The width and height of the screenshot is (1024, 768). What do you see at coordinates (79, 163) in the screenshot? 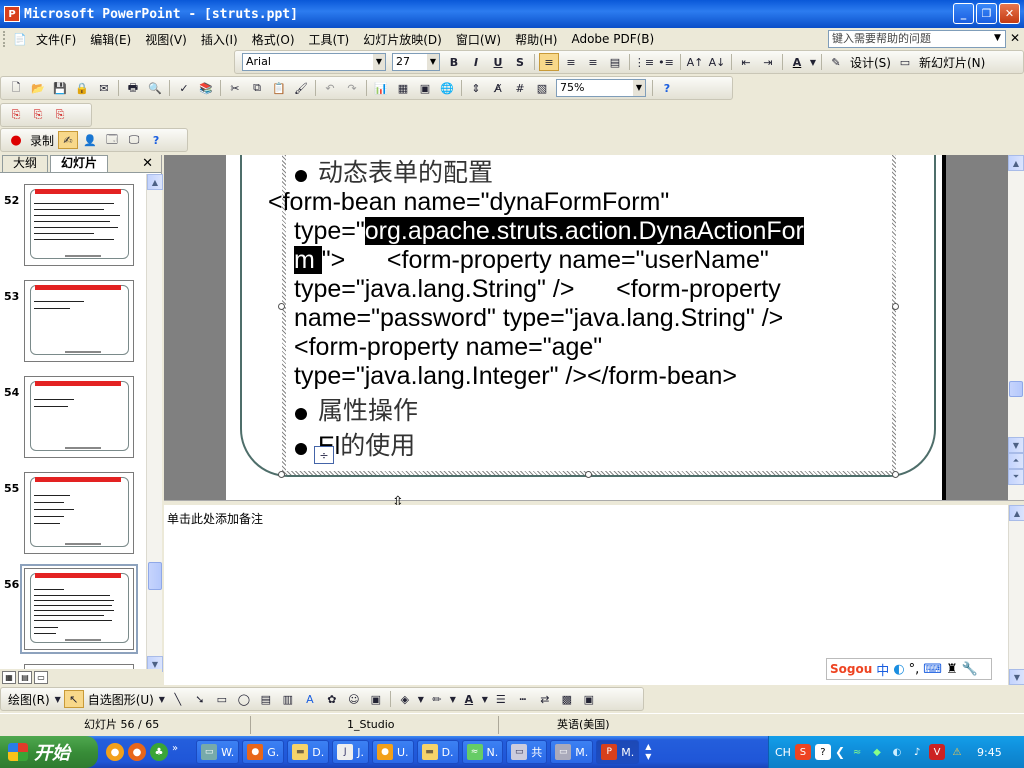
I see `tab-slides: 幻灯片` at bounding box center [79, 163].